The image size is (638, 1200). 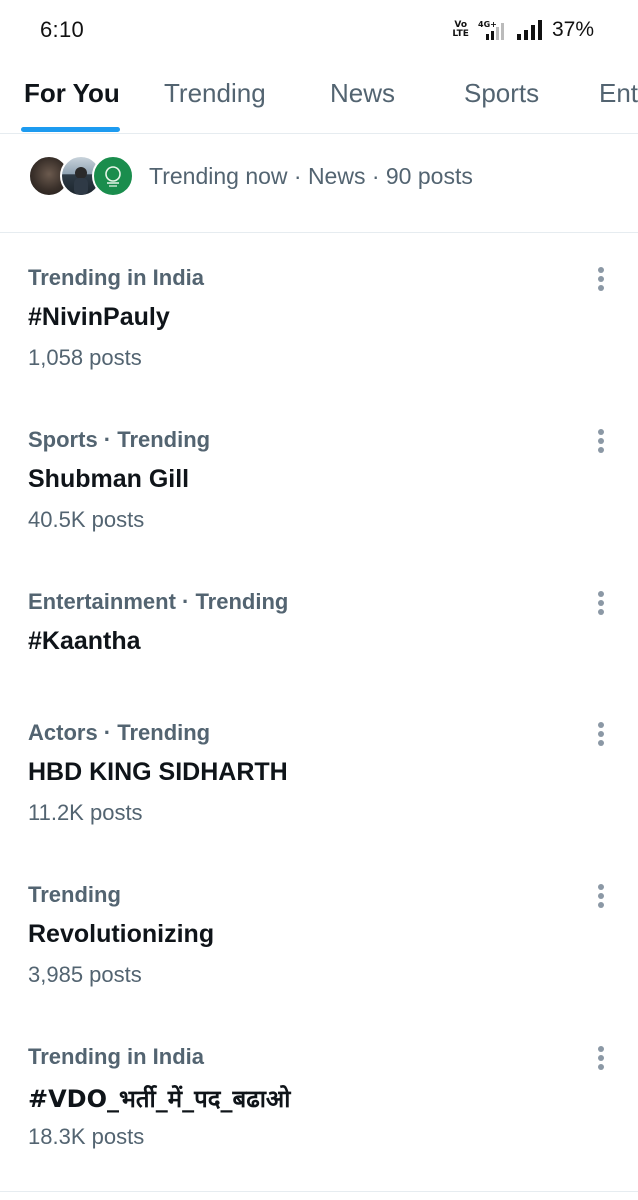 What do you see at coordinates (119, 439) in the screenshot?
I see `trend-context: Sports · Trending` at bounding box center [119, 439].